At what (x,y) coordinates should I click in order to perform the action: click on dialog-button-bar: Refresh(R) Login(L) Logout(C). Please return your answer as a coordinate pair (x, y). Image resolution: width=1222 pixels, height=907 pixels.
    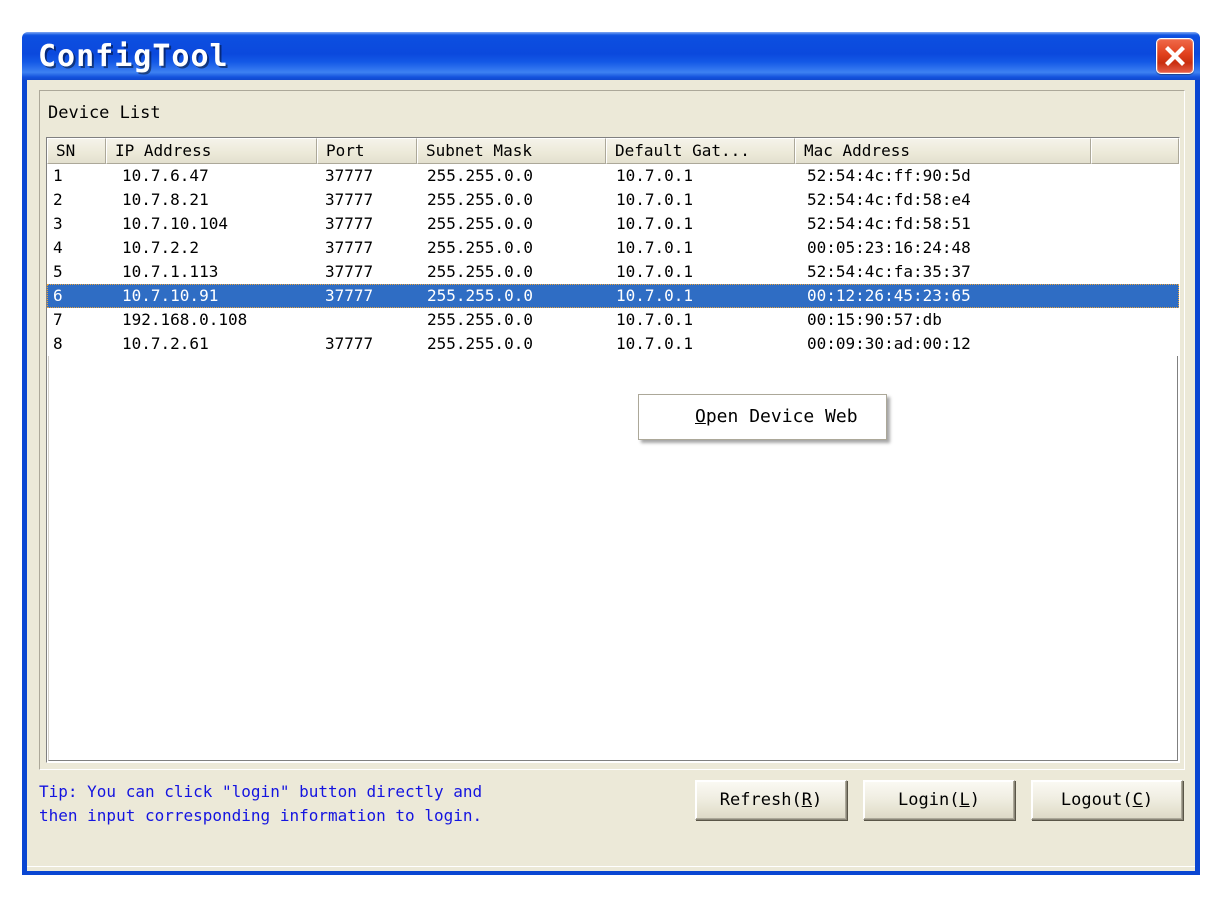
    Looking at the image, I should click on (939, 800).